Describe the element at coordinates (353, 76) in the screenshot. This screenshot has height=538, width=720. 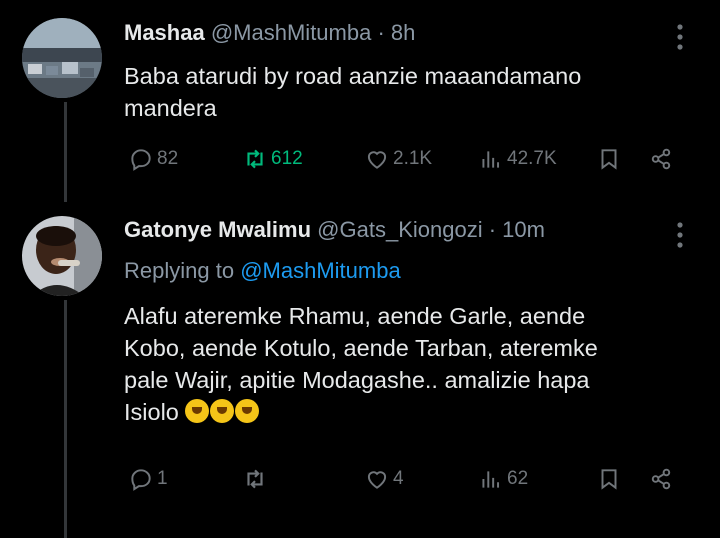
I see `tweet-text-line: Baba atarudi by road aanzie maaandamano` at that location.